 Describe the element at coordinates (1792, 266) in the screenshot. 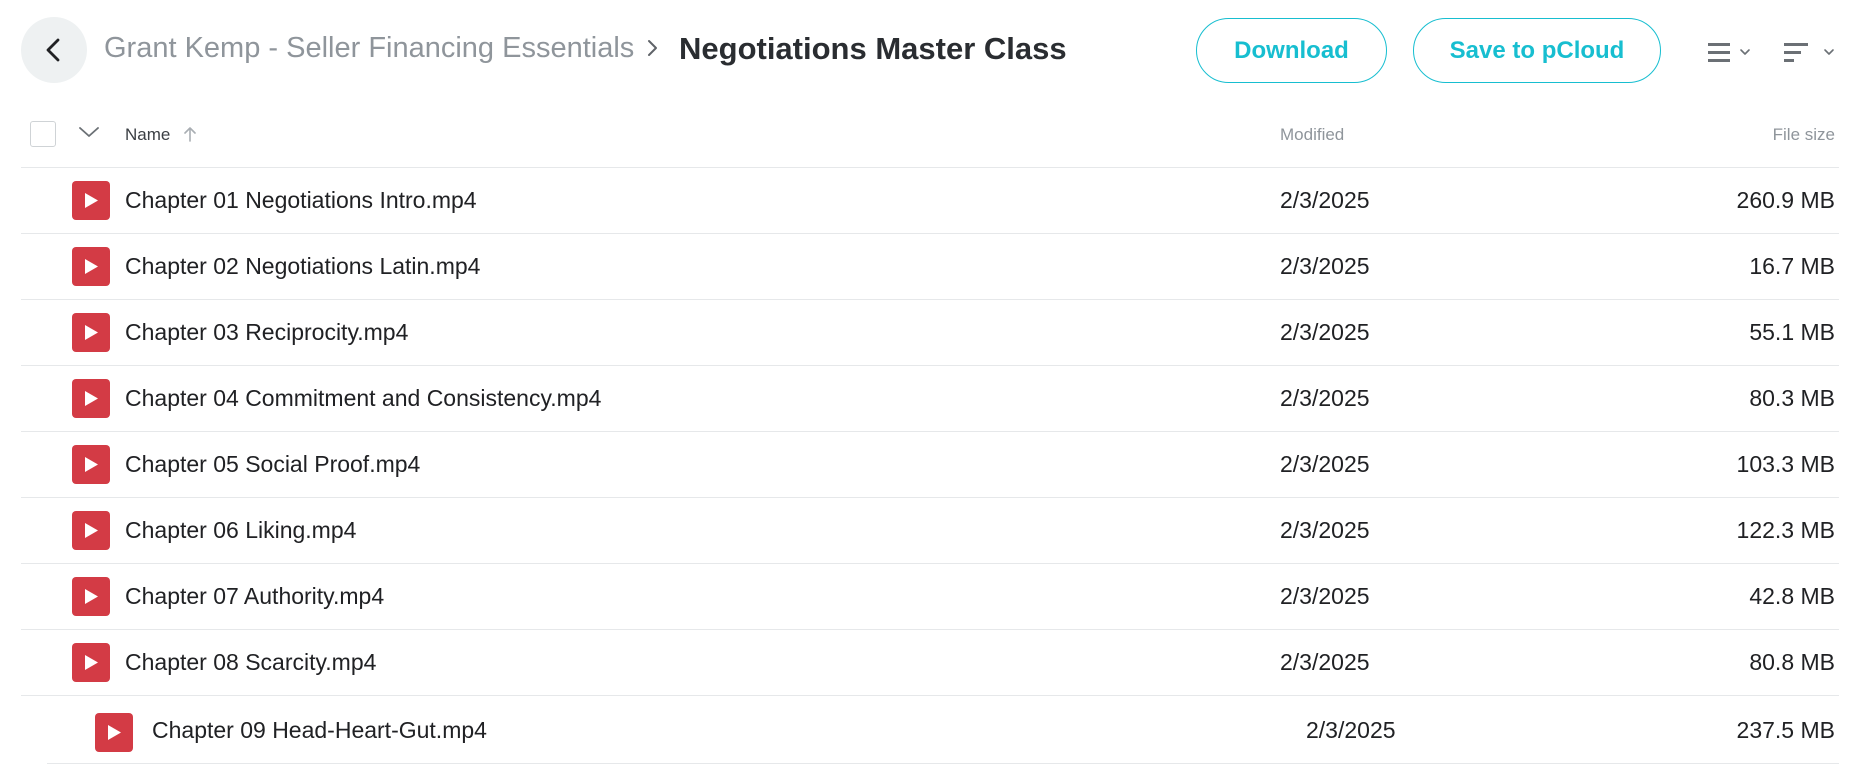

I see `file-size: 16.7 MB` at that location.